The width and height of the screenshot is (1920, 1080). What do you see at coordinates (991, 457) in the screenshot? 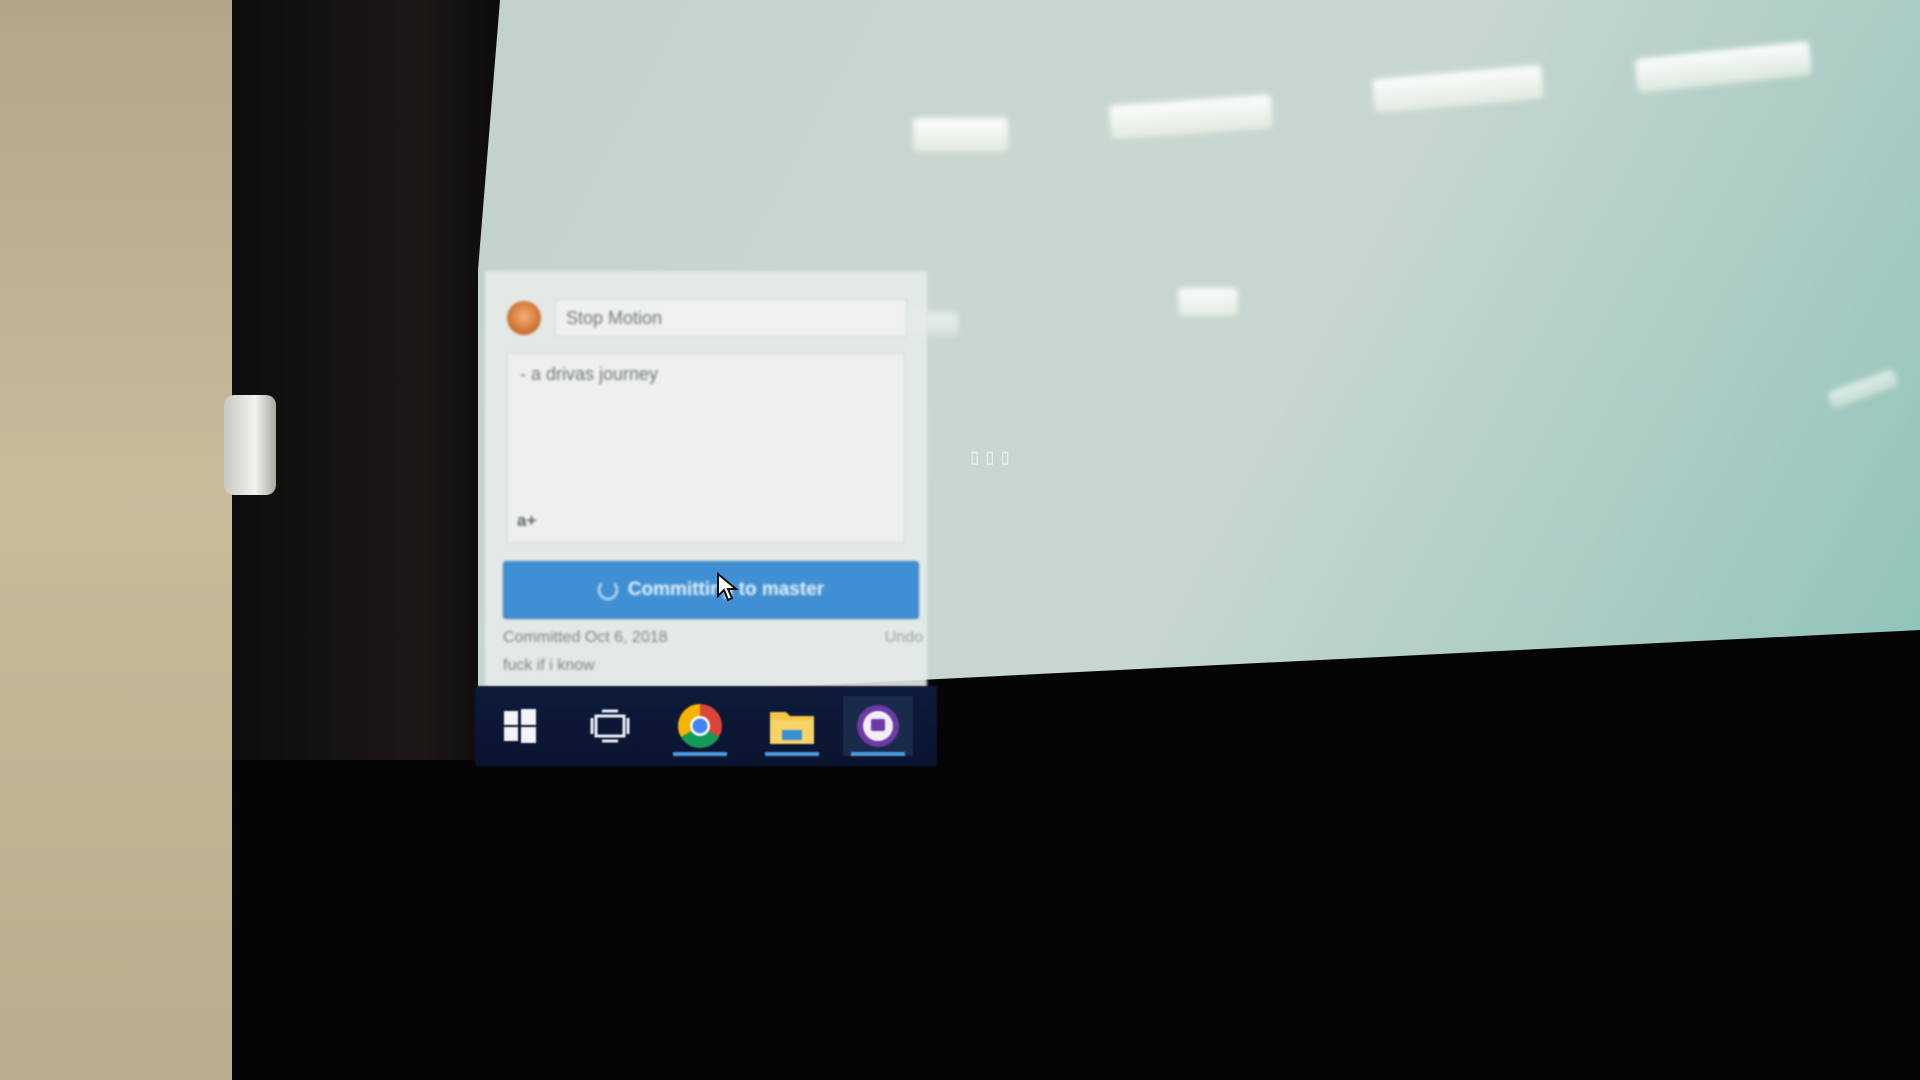
I see `desktop-icon: ▯▯▯` at bounding box center [991, 457].